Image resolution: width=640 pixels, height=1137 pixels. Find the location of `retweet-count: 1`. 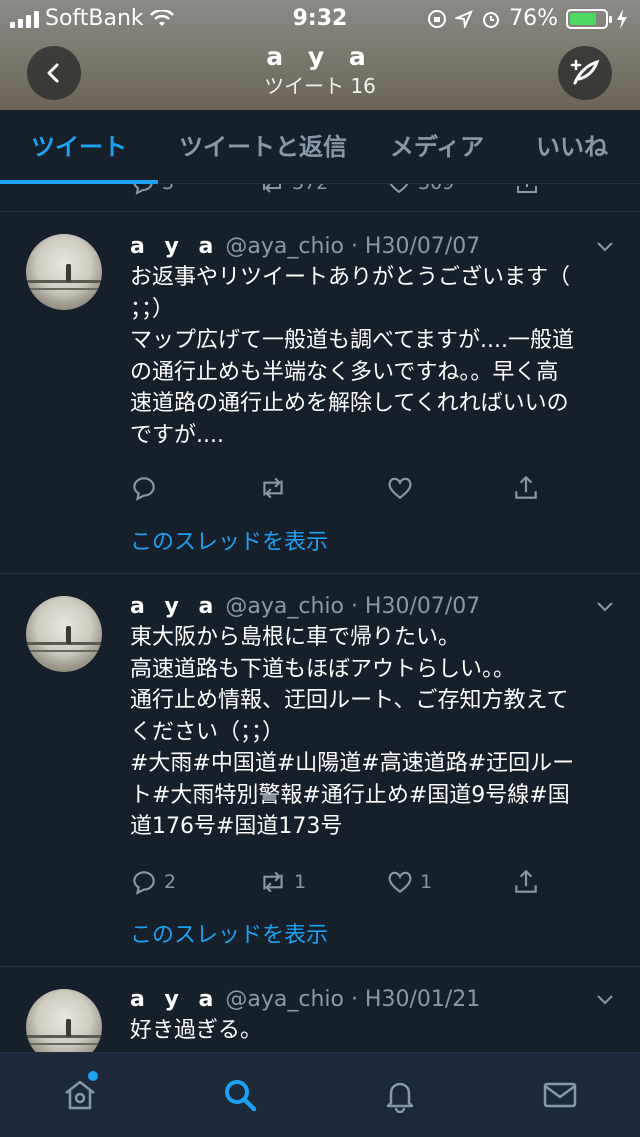

retweet-count: 1 is located at coordinates (300, 882).